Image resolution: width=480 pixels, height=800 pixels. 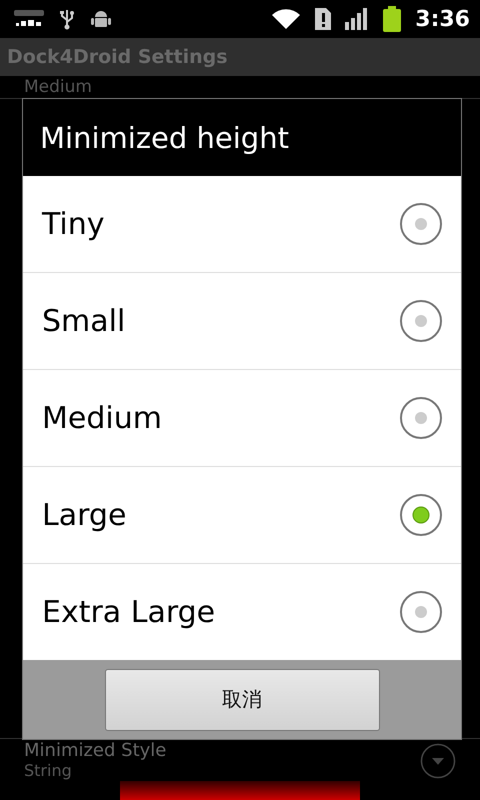 What do you see at coordinates (392, 19) in the screenshot?
I see `battery-icon` at bounding box center [392, 19].